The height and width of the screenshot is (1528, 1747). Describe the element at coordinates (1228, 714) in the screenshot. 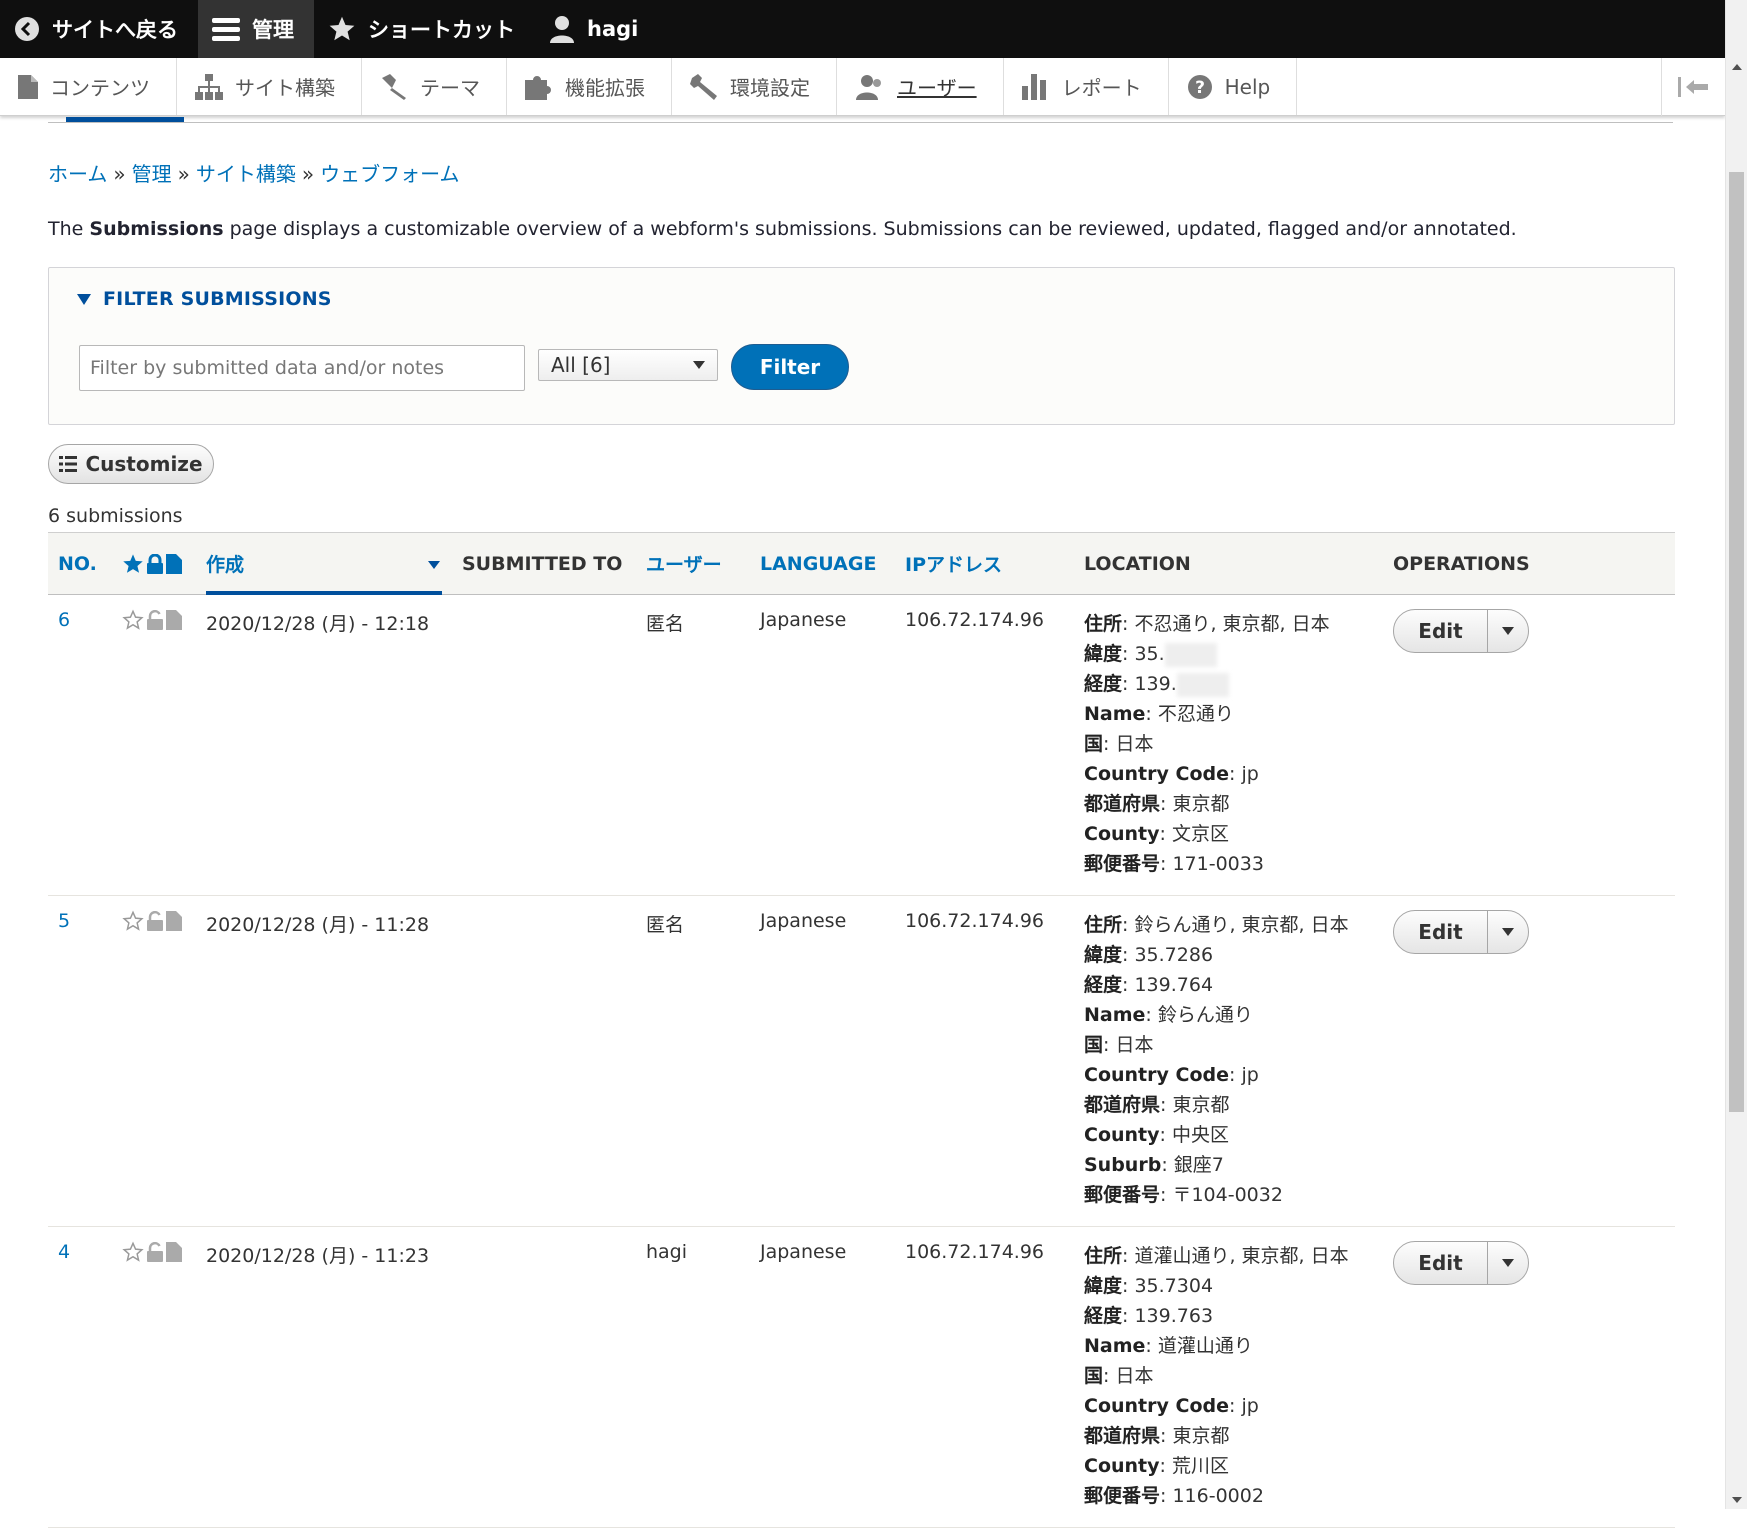

I see `location-line: Name: 不忍通り` at that location.